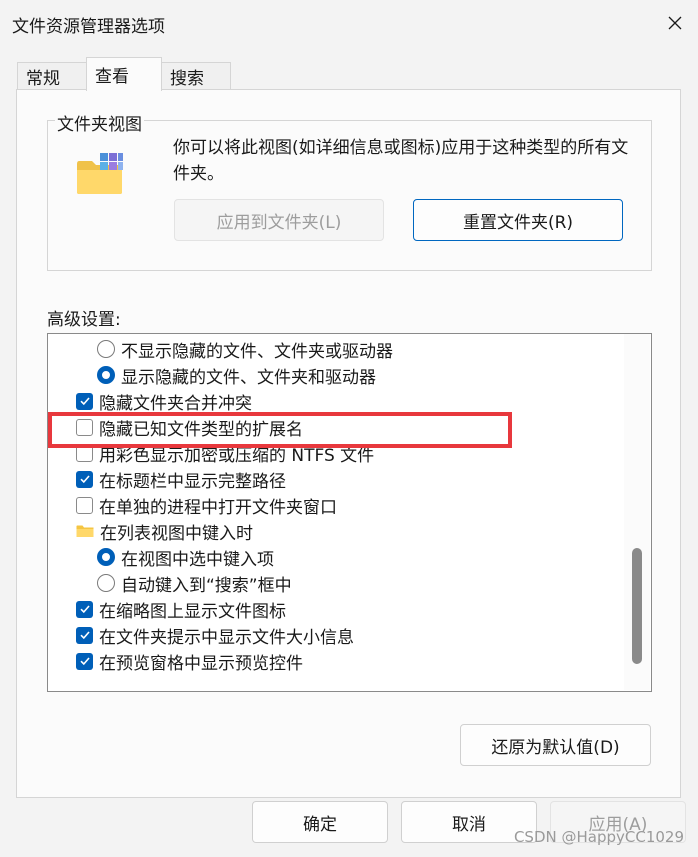  What do you see at coordinates (637, 606) in the screenshot?
I see `scrollbar-thumb` at bounding box center [637, 606].